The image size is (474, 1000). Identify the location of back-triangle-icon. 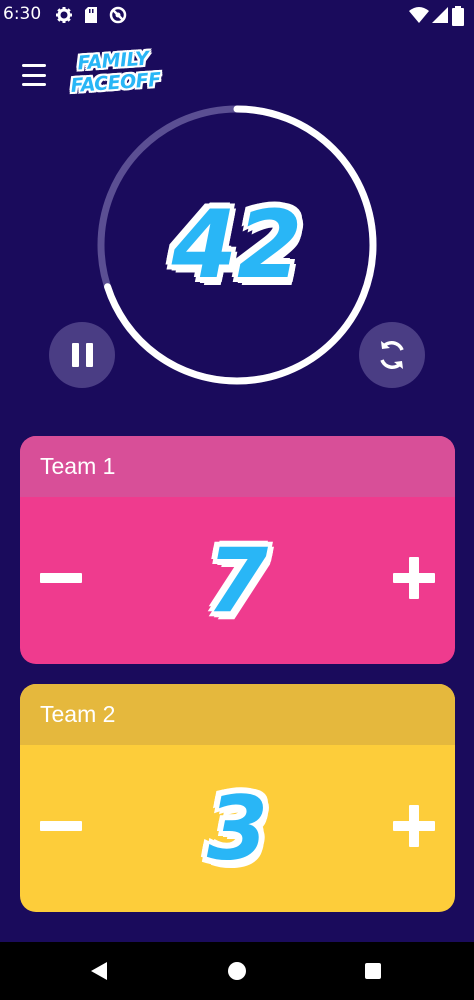
(99, 971).